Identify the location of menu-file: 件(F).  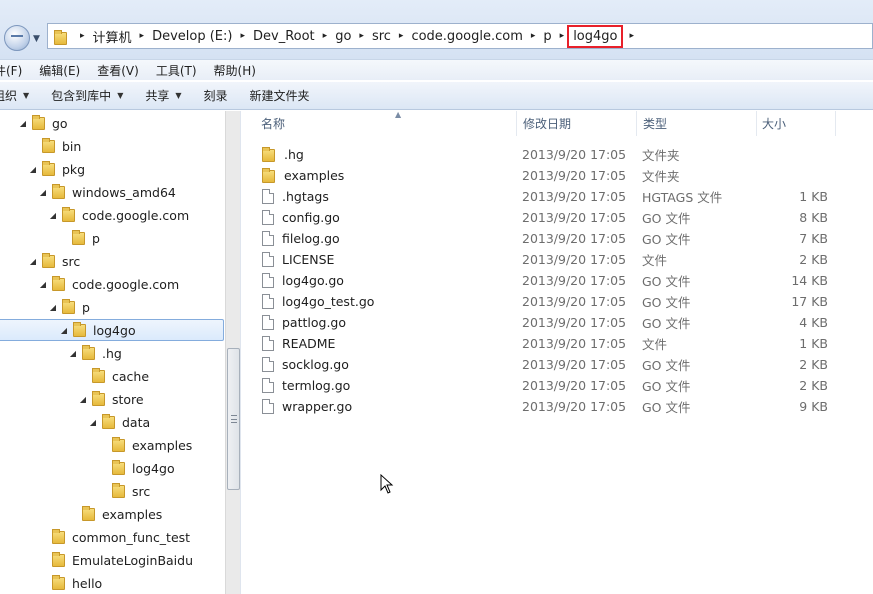
(14, 70).